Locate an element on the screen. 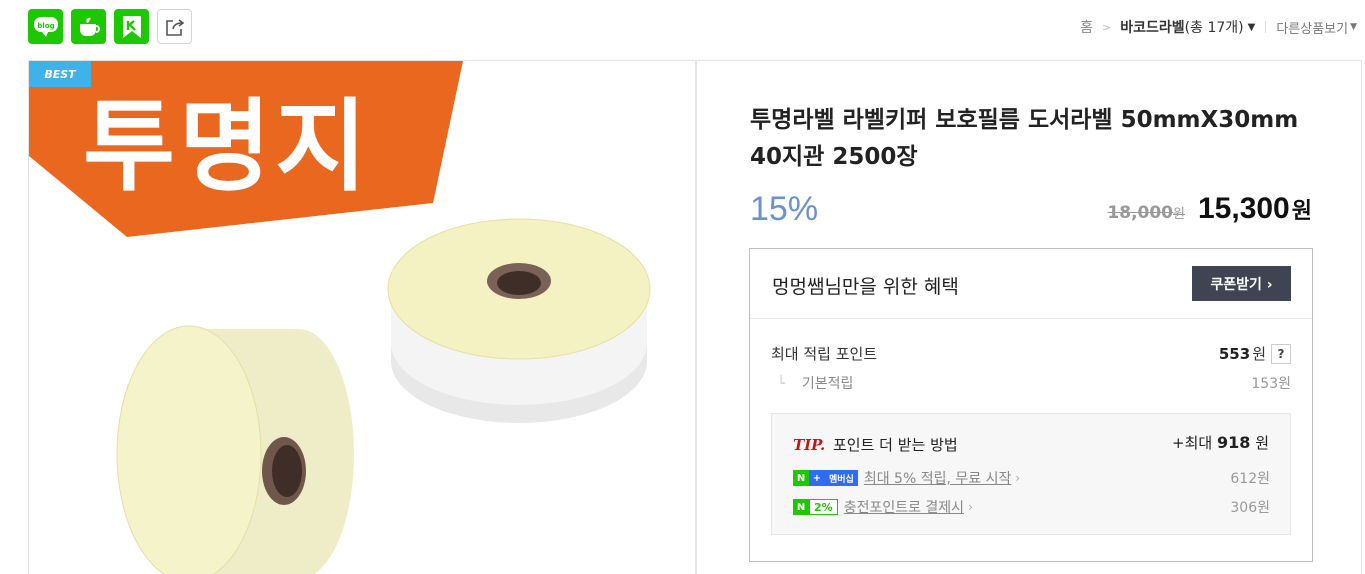 This screenshot has width=1365, height=574. tip-max-unit: 원 is located at coordinates (1262, 443).